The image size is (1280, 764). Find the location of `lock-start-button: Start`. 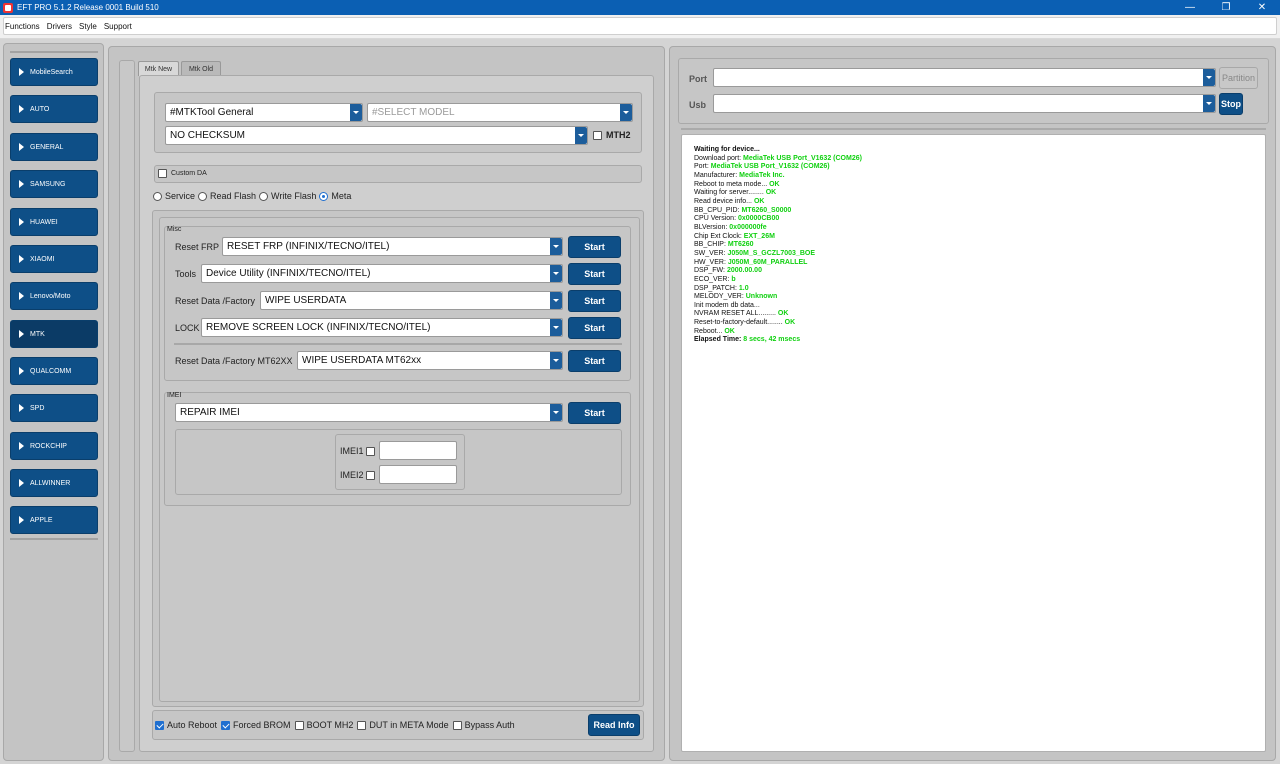

lock-start-button: Start is located at coordinates (594, 328).